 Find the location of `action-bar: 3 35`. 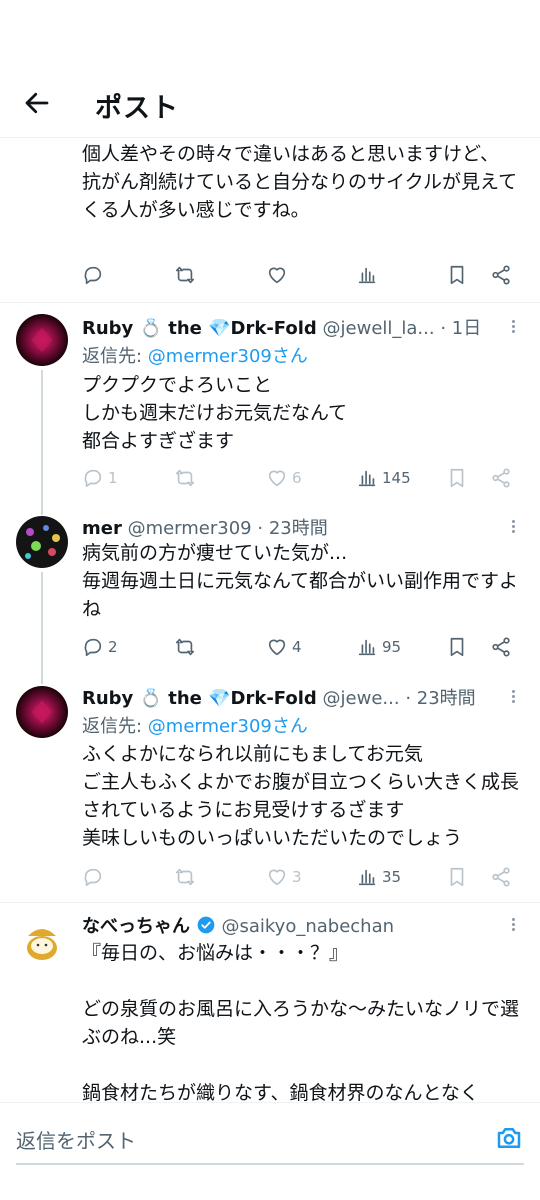

action-bar: 3 35 is located at coordinates (270, 877).